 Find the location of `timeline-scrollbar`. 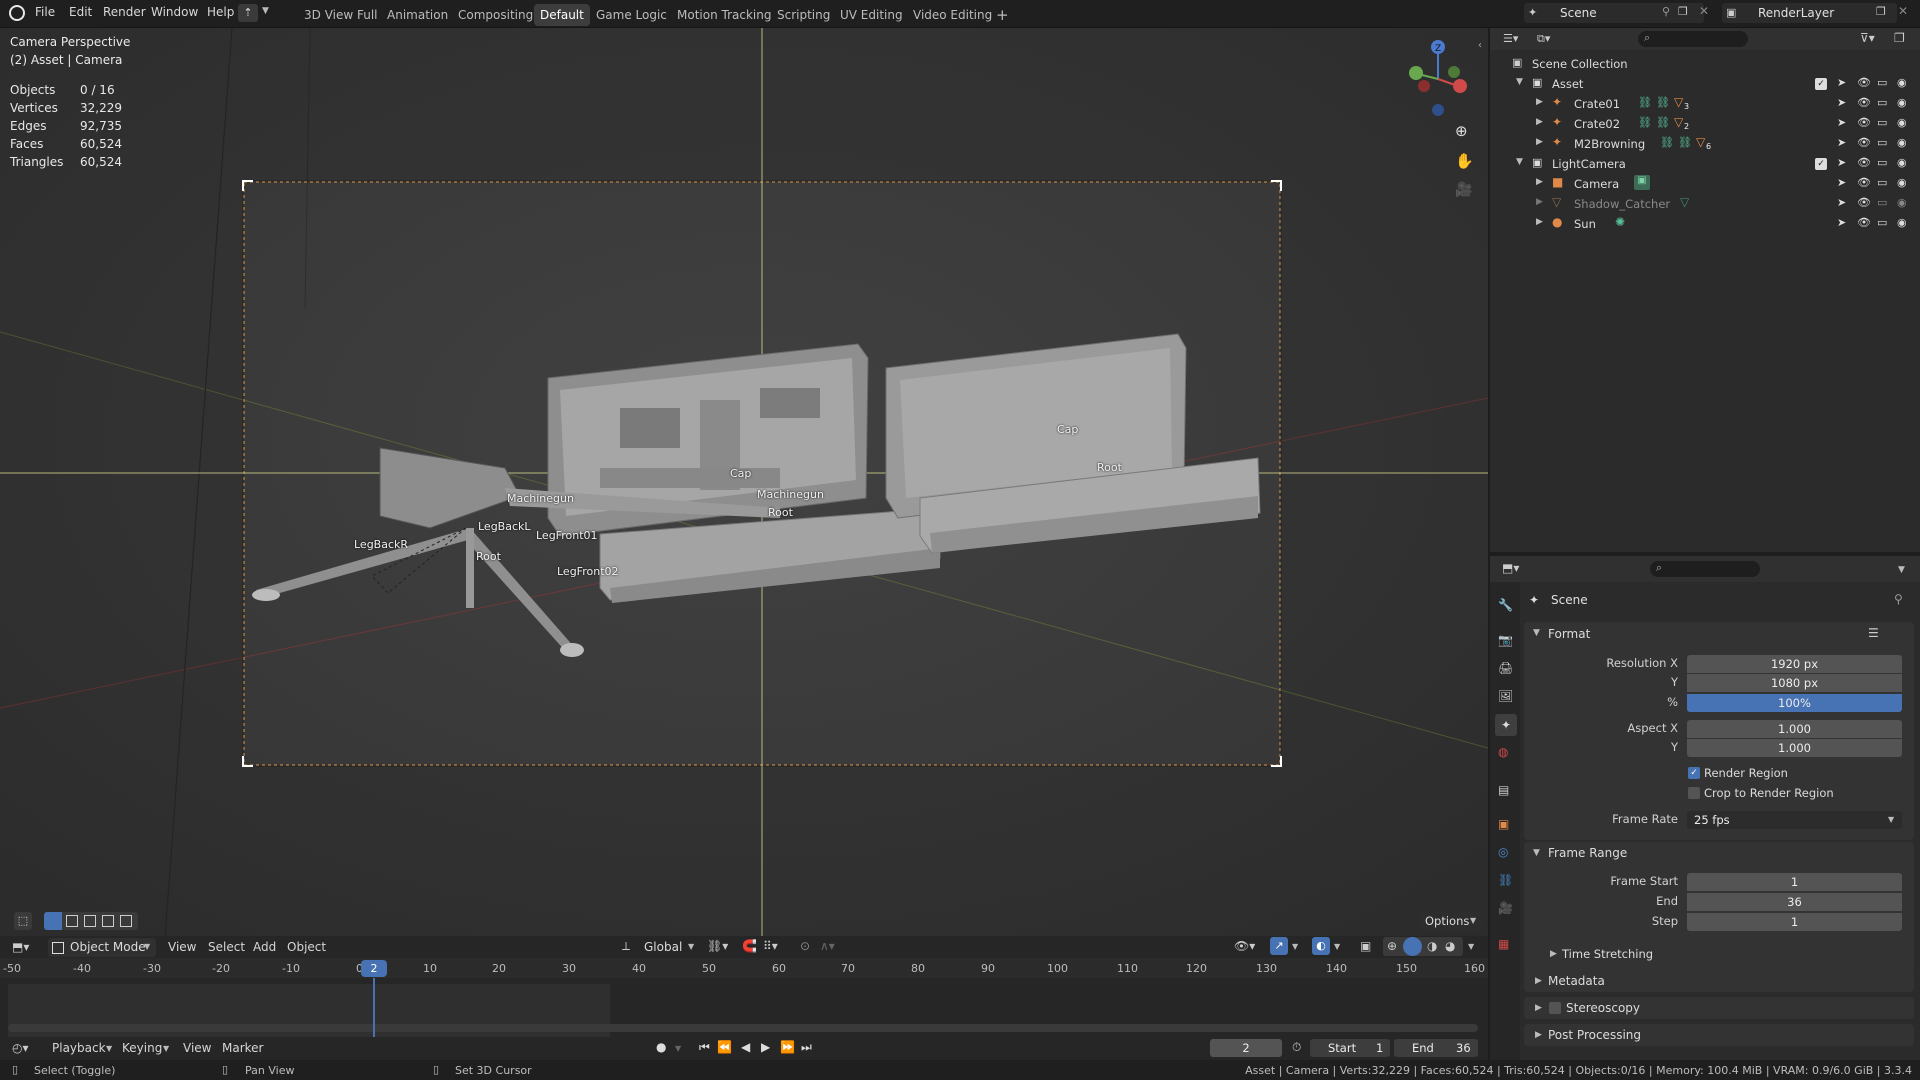

timeline-scrollbar is located at coordinates (743, 1028).